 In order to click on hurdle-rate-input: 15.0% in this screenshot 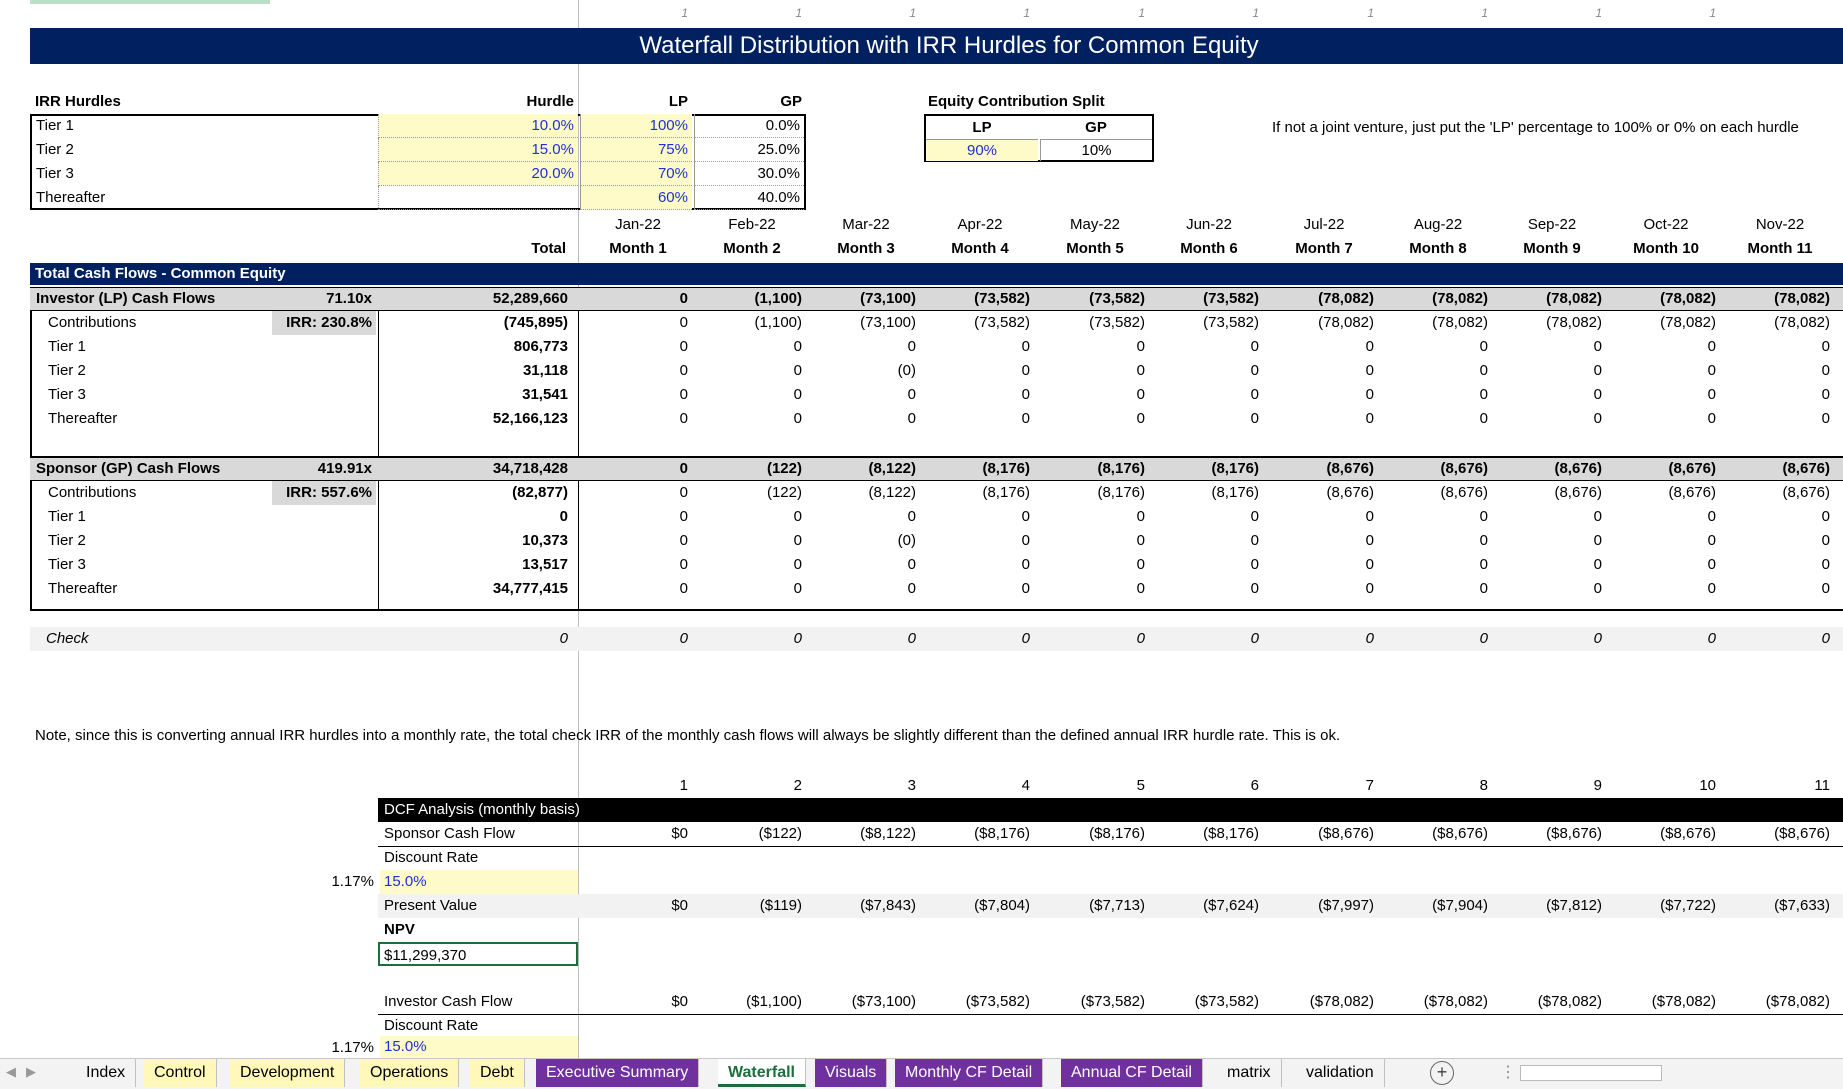, I will do `click(478, 150)`.